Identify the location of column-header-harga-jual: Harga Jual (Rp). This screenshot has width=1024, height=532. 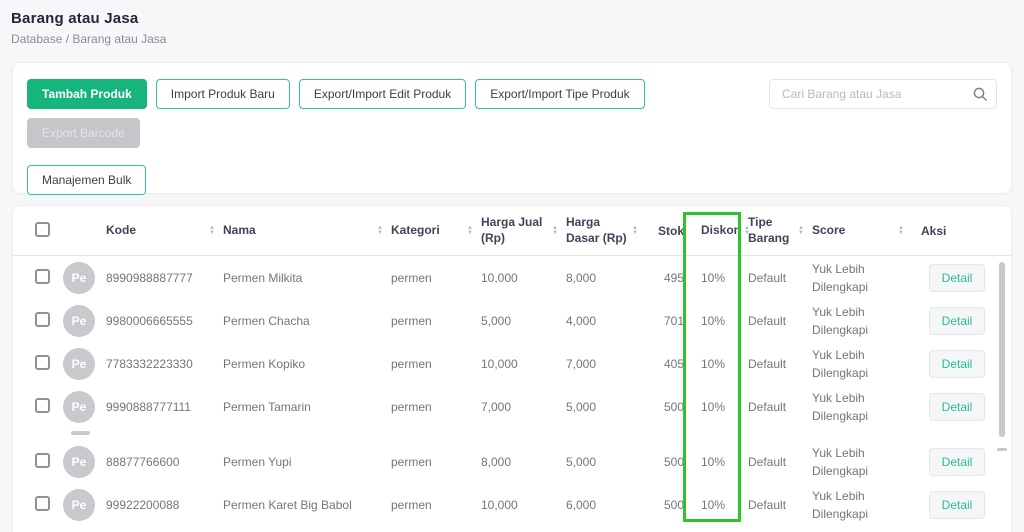
(512, 229).